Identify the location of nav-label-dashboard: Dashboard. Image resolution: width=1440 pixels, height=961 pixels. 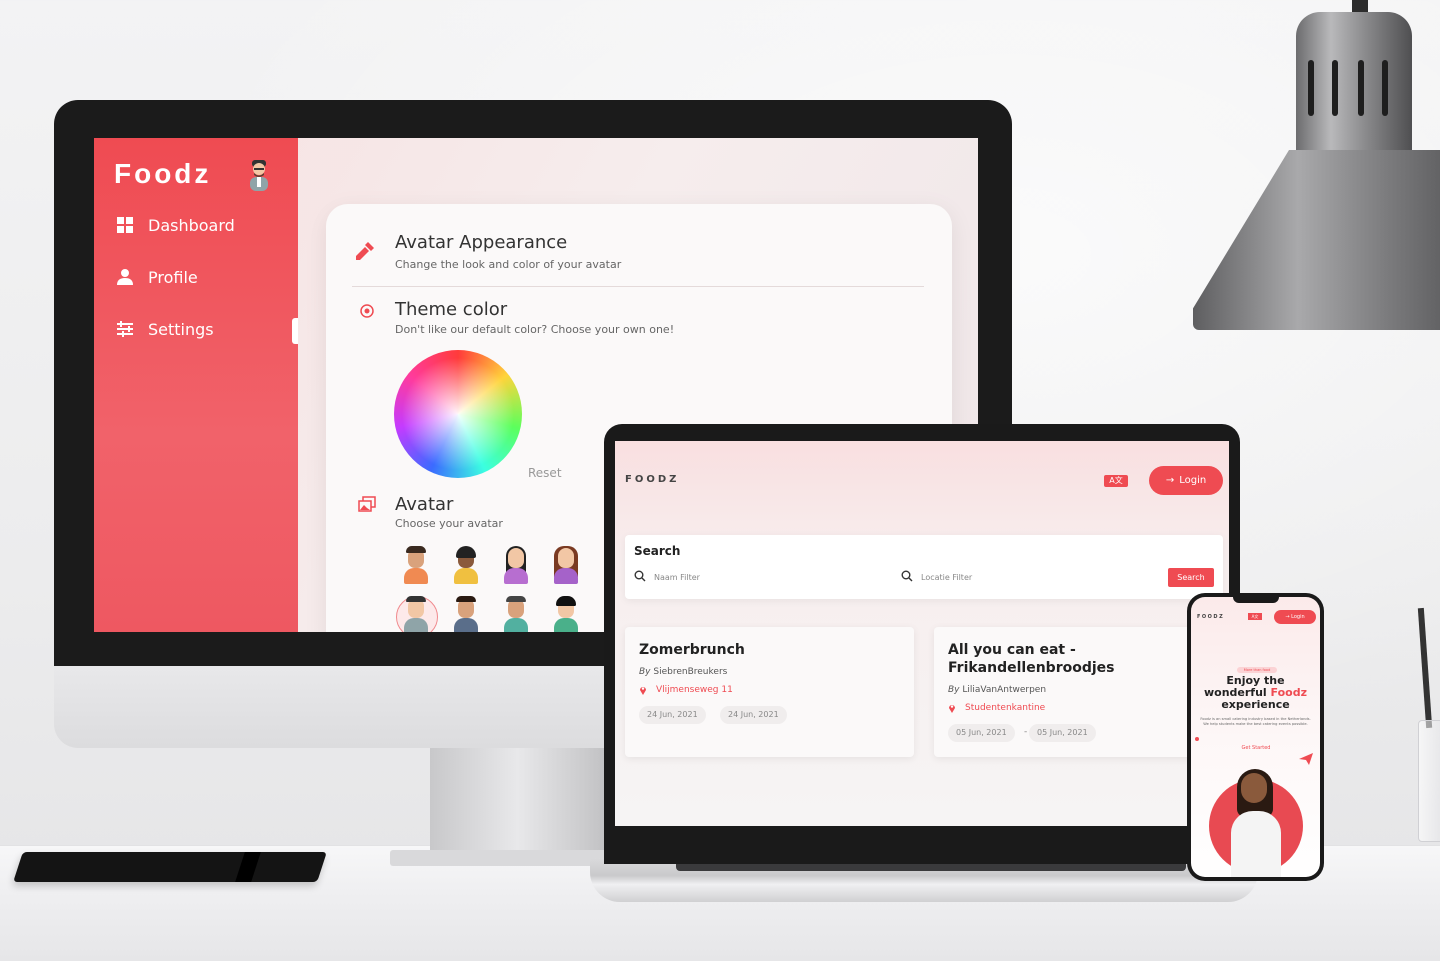
(191, 225).